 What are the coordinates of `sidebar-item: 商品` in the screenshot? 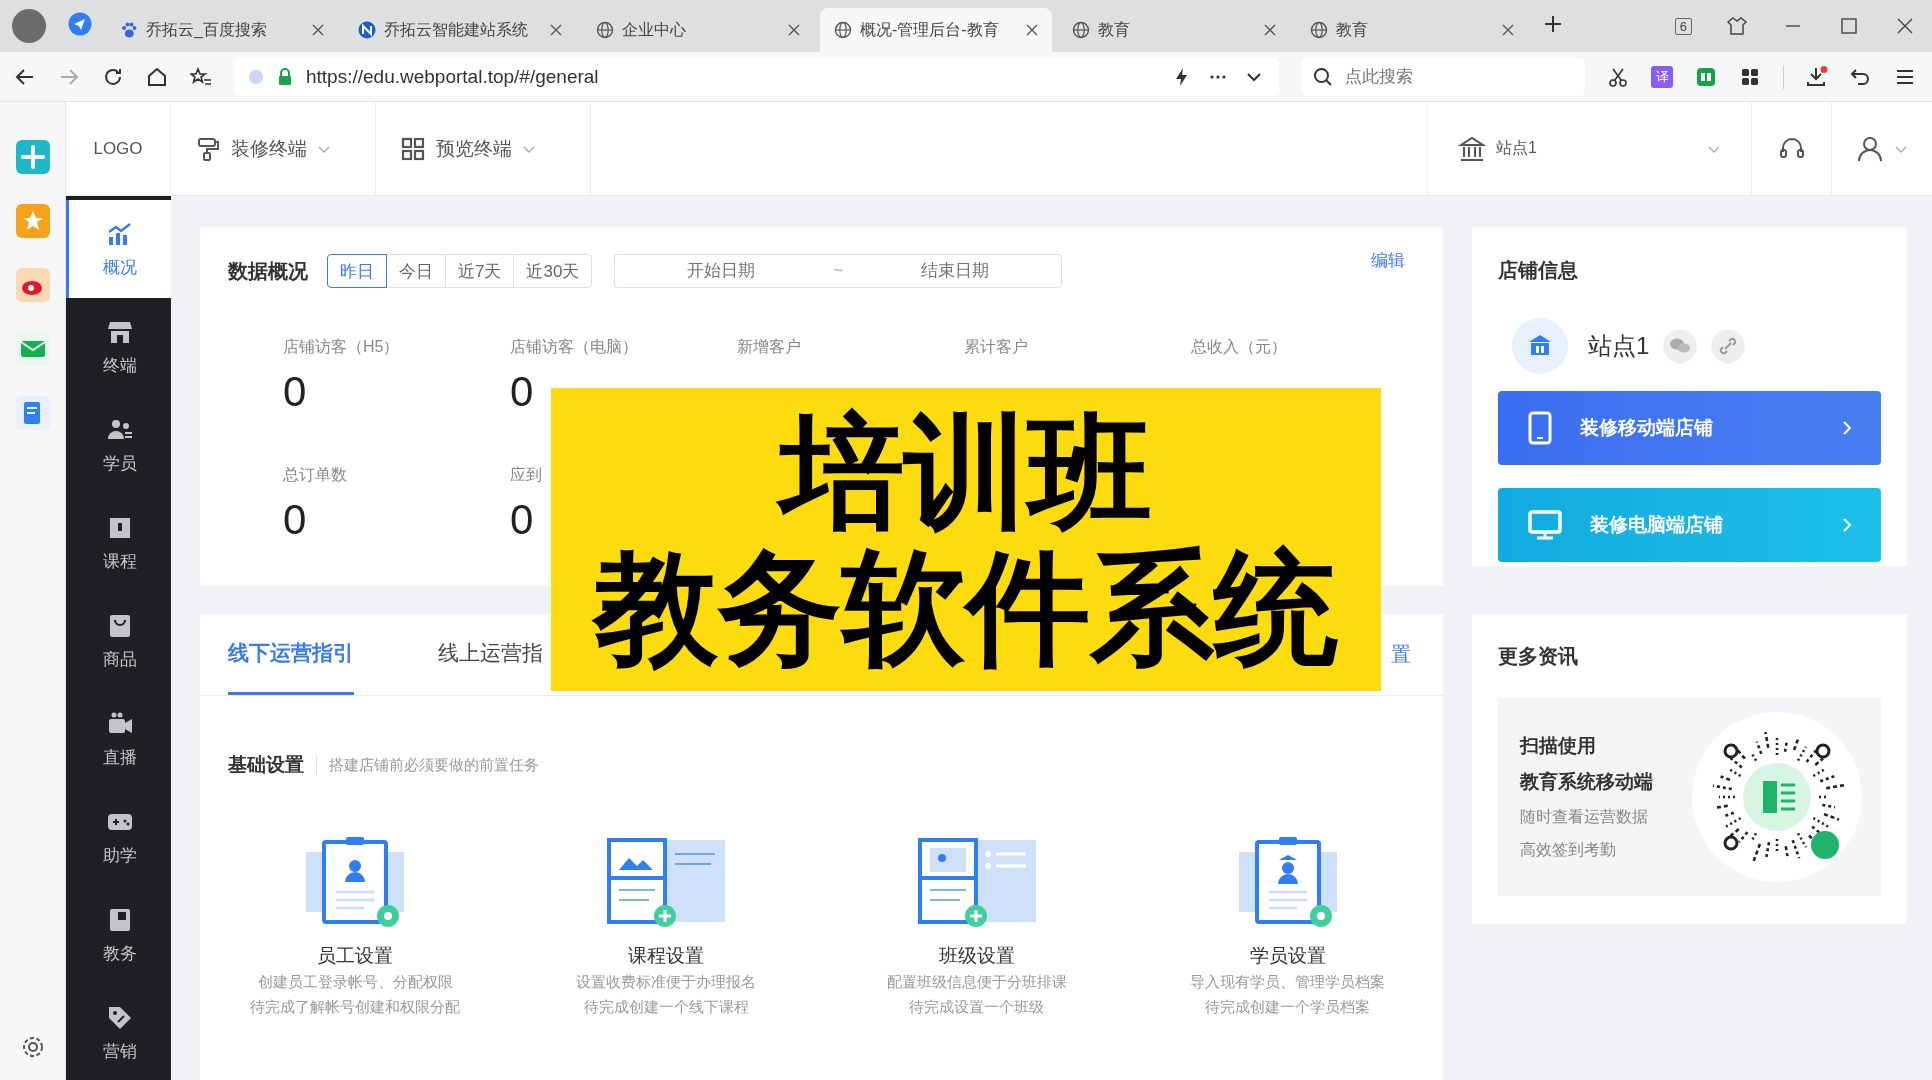 It's located at (118, 641).